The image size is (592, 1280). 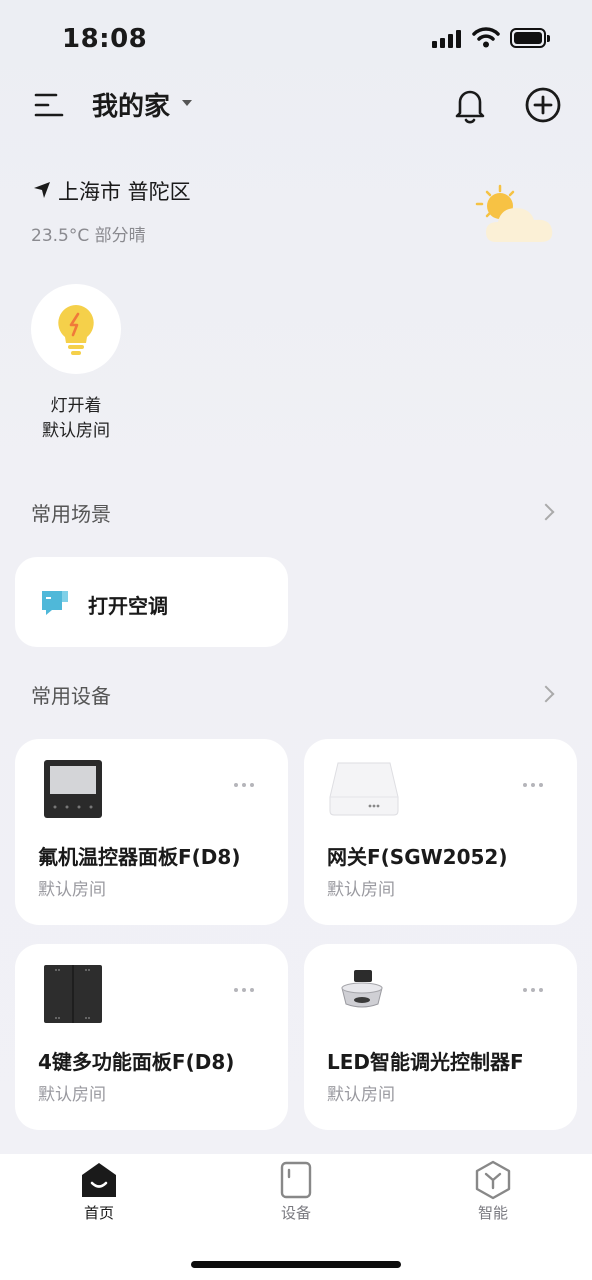 What do you see at coordinates (105, 39) in the screenshot?
I see `status-time: 18:08` at bounding box center [105, 39].